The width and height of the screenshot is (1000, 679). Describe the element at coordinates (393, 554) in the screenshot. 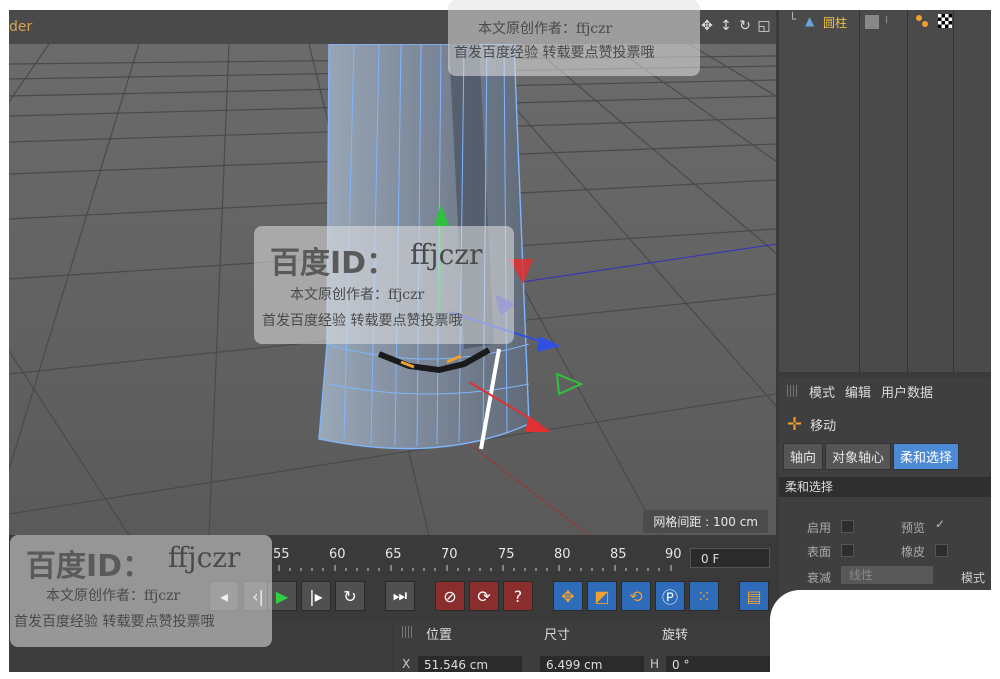

I see `tick-label: 65` at that location.